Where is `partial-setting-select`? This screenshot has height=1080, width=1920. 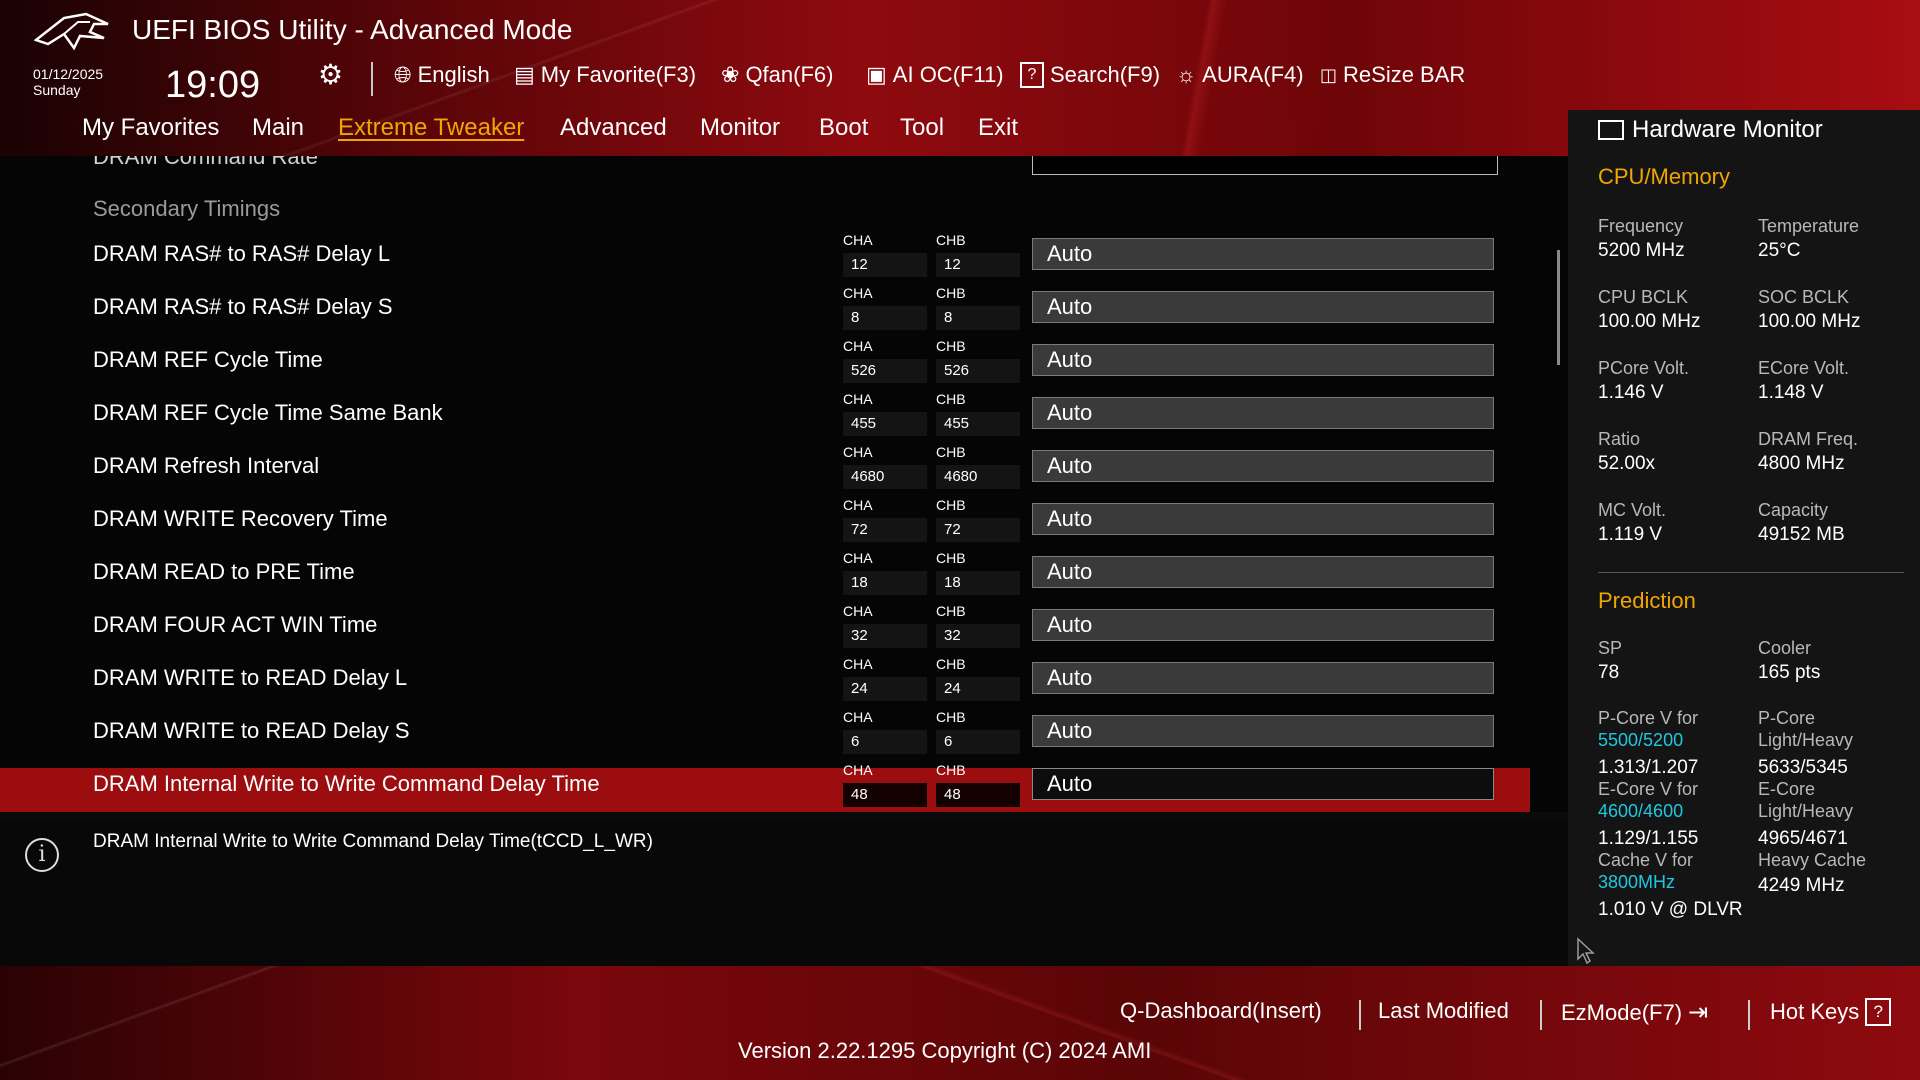 partial-setting-select is located at coordinates (1265, 165).